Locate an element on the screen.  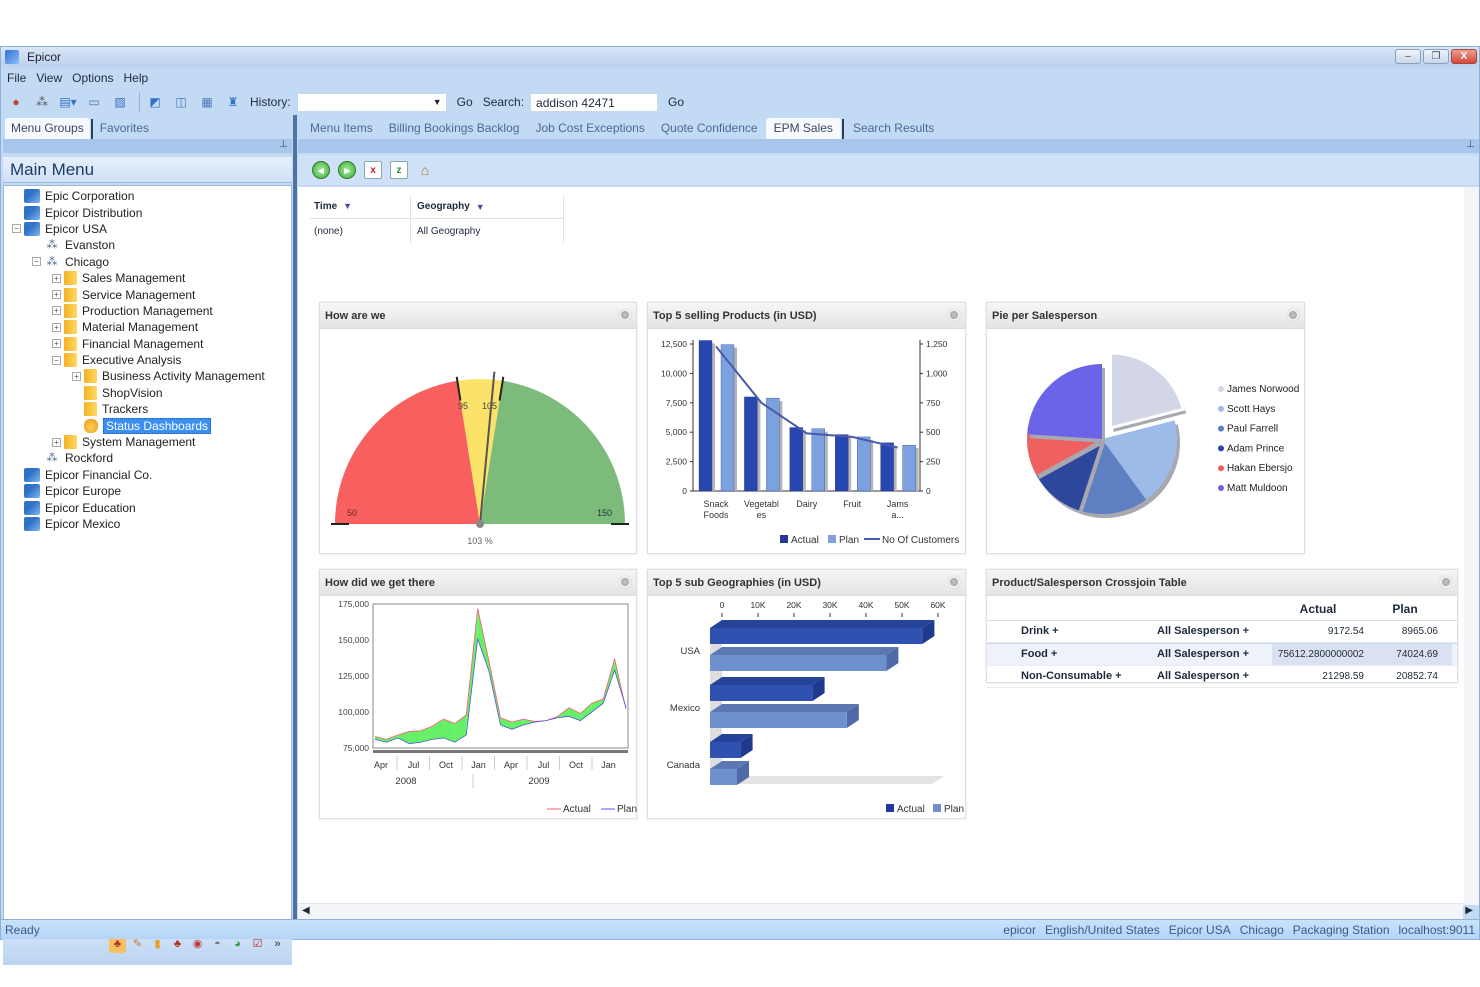
tab-favorites: Favorites is located at coordinates (124, 128).